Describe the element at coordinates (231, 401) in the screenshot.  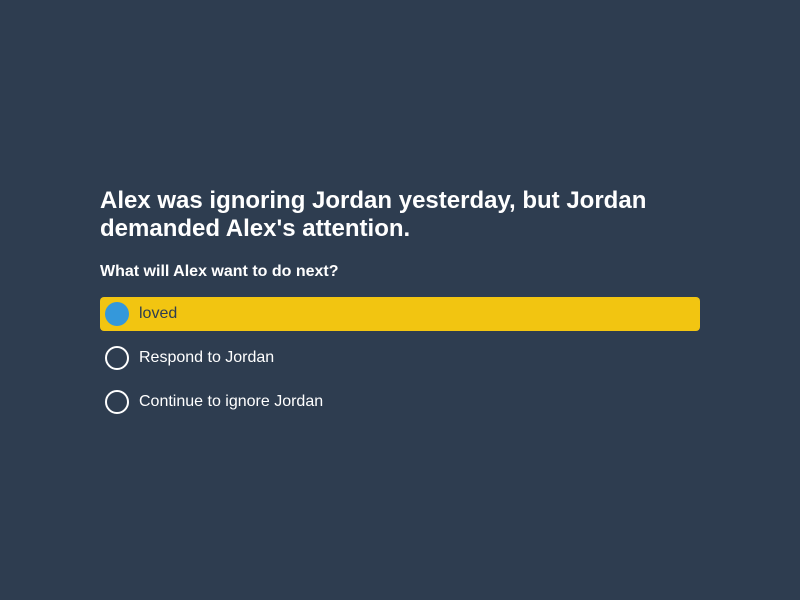
I see `answer-option-label: Continue to ignore Jordan` at that location.